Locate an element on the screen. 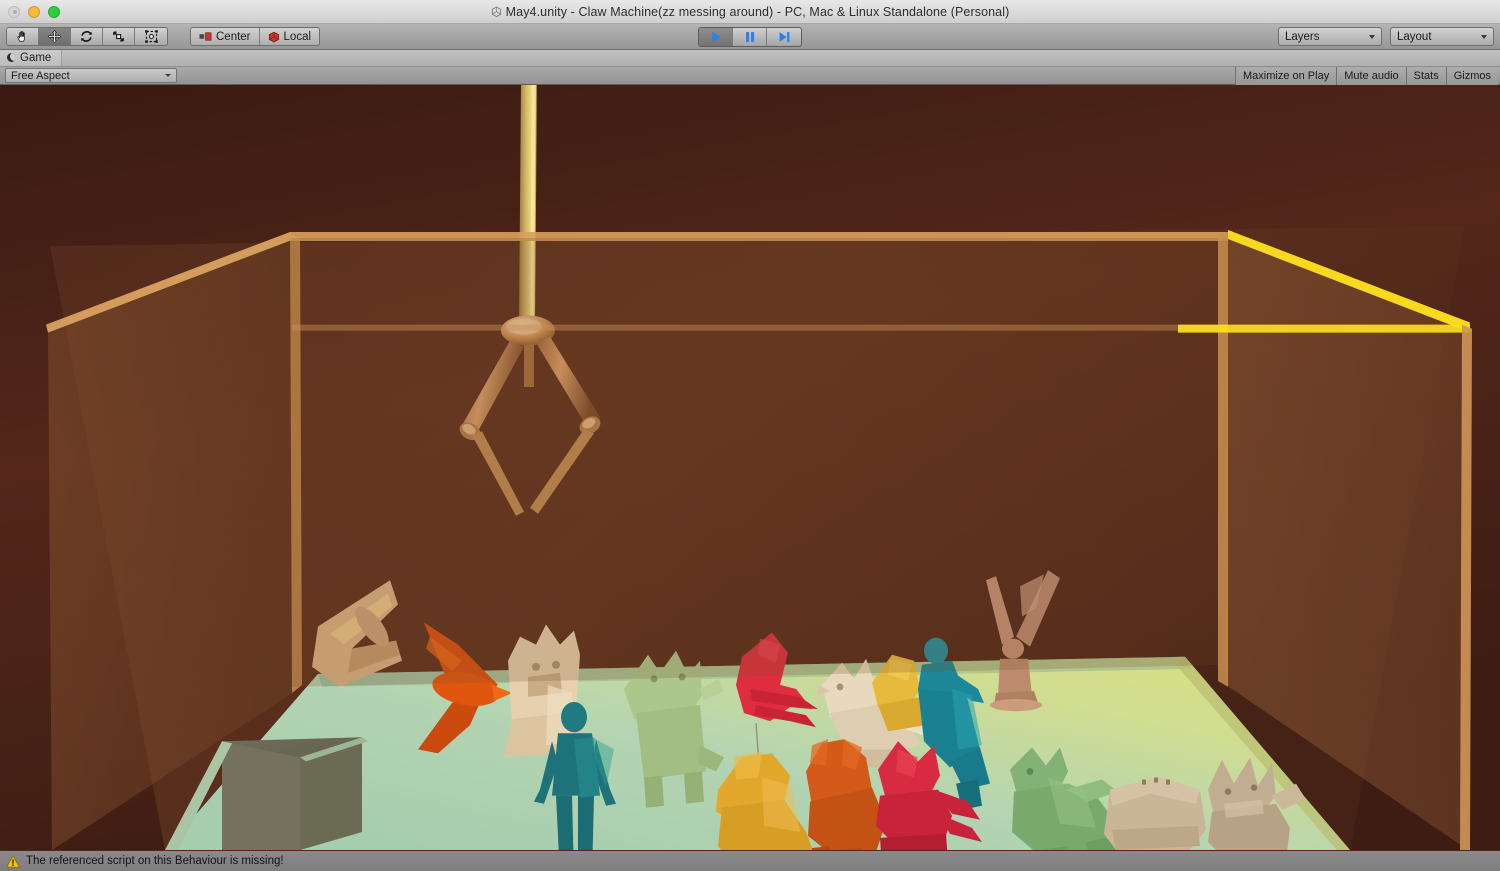 This screenshot has height=871, width=1500. maximize-on-play-label: Maximize on Play is located at coordinates (1286, 75).